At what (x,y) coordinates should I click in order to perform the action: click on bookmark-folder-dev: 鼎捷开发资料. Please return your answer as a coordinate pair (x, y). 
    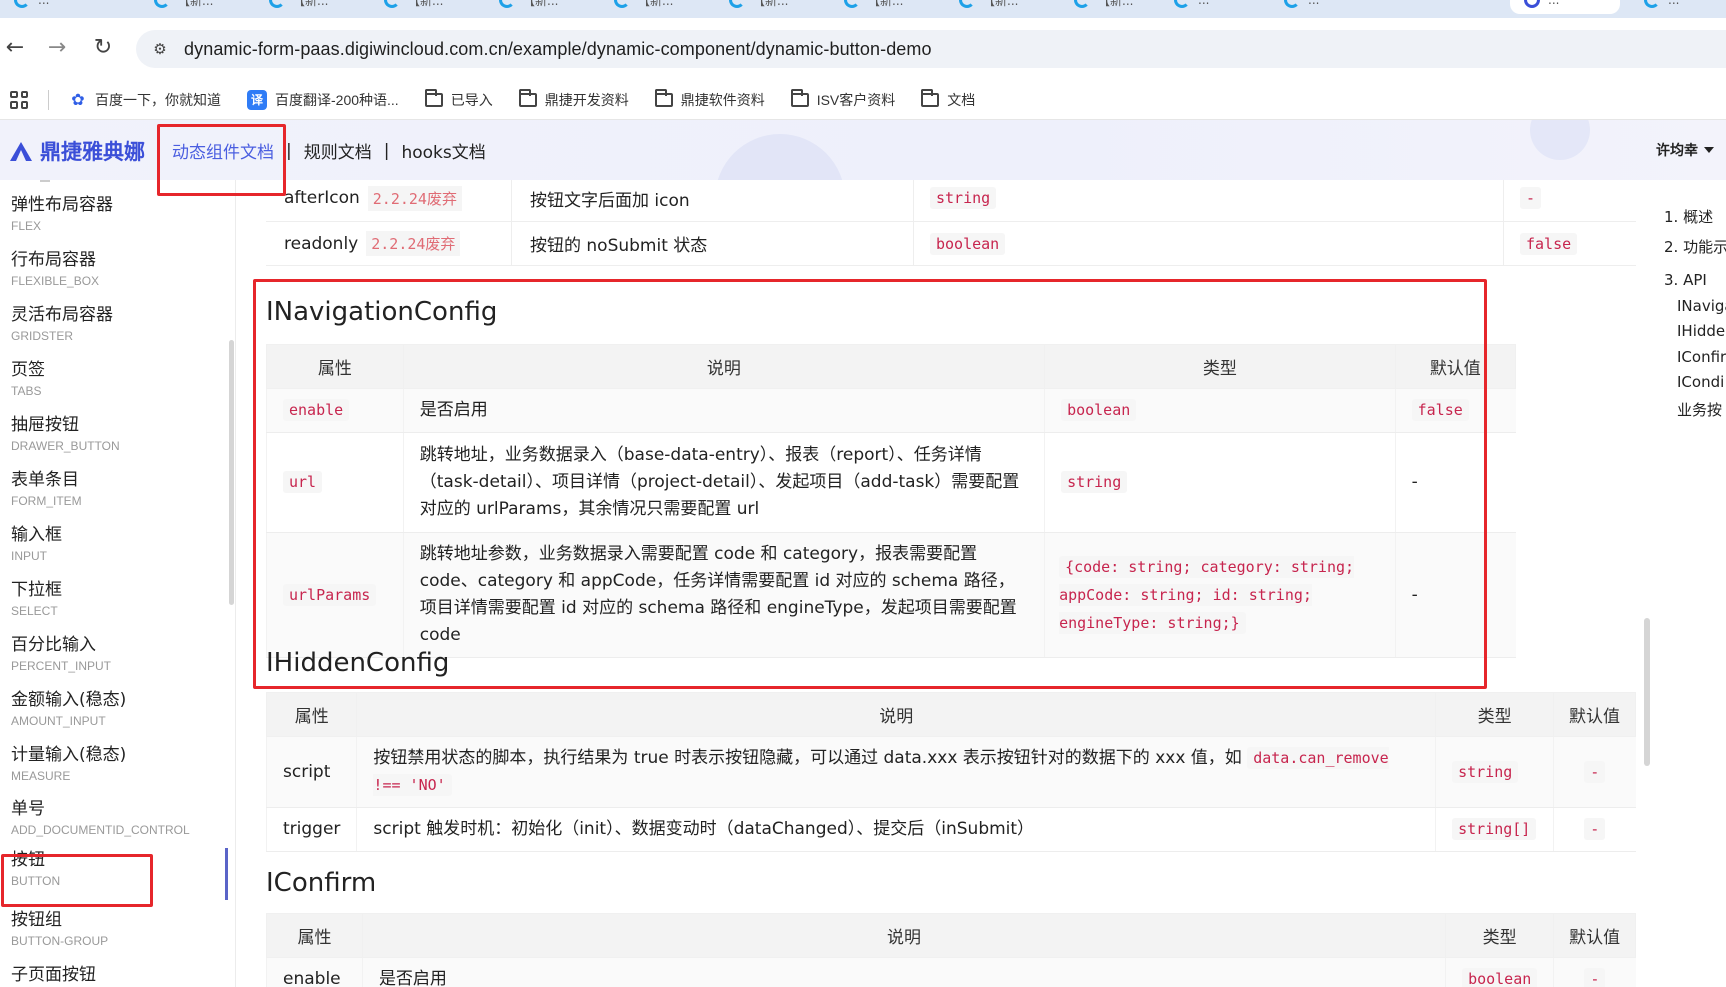
    Looking at the image, I should click on (573, 99).